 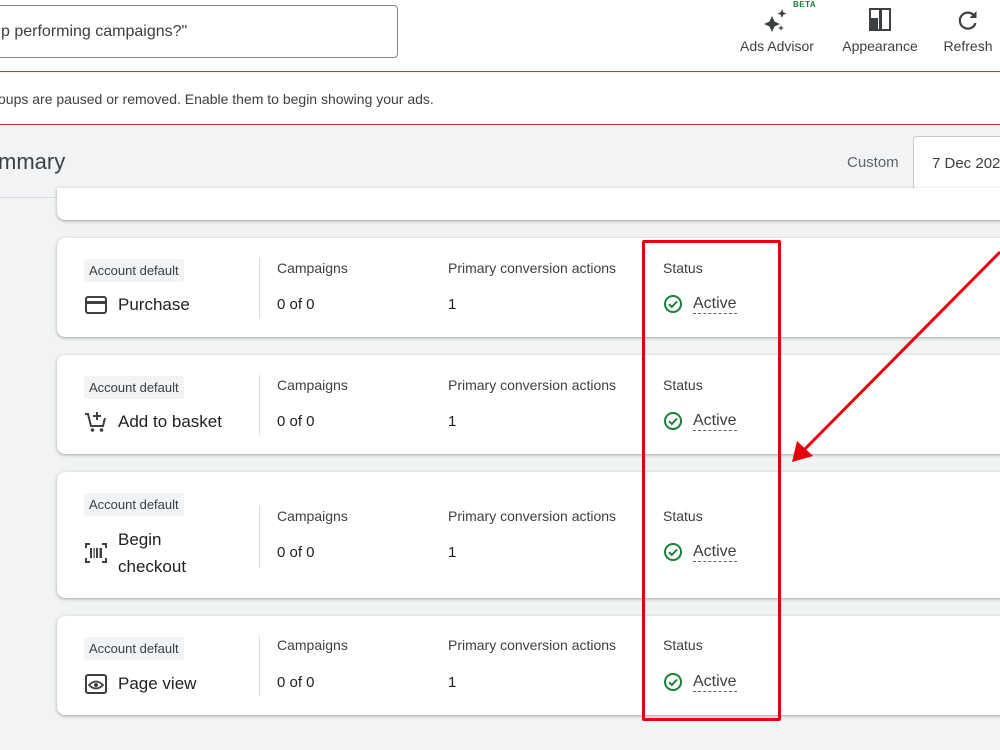 What do you see at coordinates (896, 356) in the screenshot?
I see `annotation-arrow` at bounding box center [896, 356].